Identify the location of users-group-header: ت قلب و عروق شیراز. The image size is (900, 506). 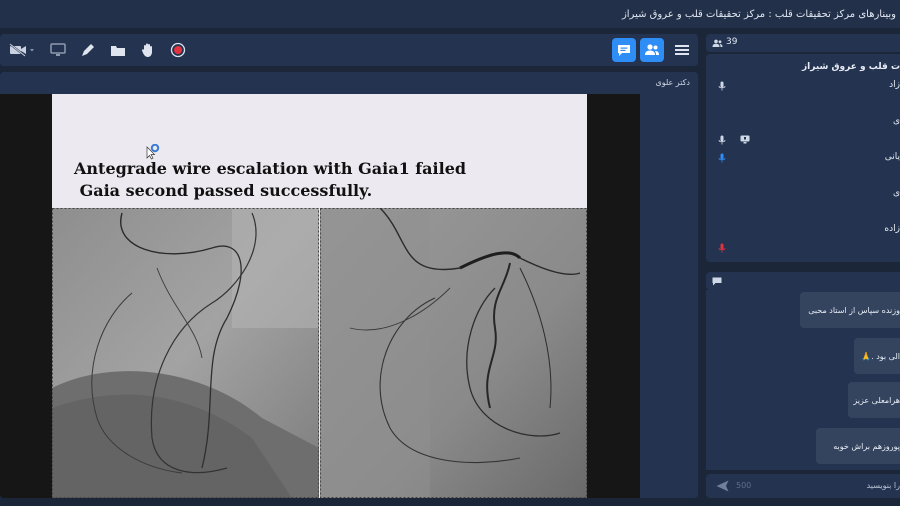
(850, 67).